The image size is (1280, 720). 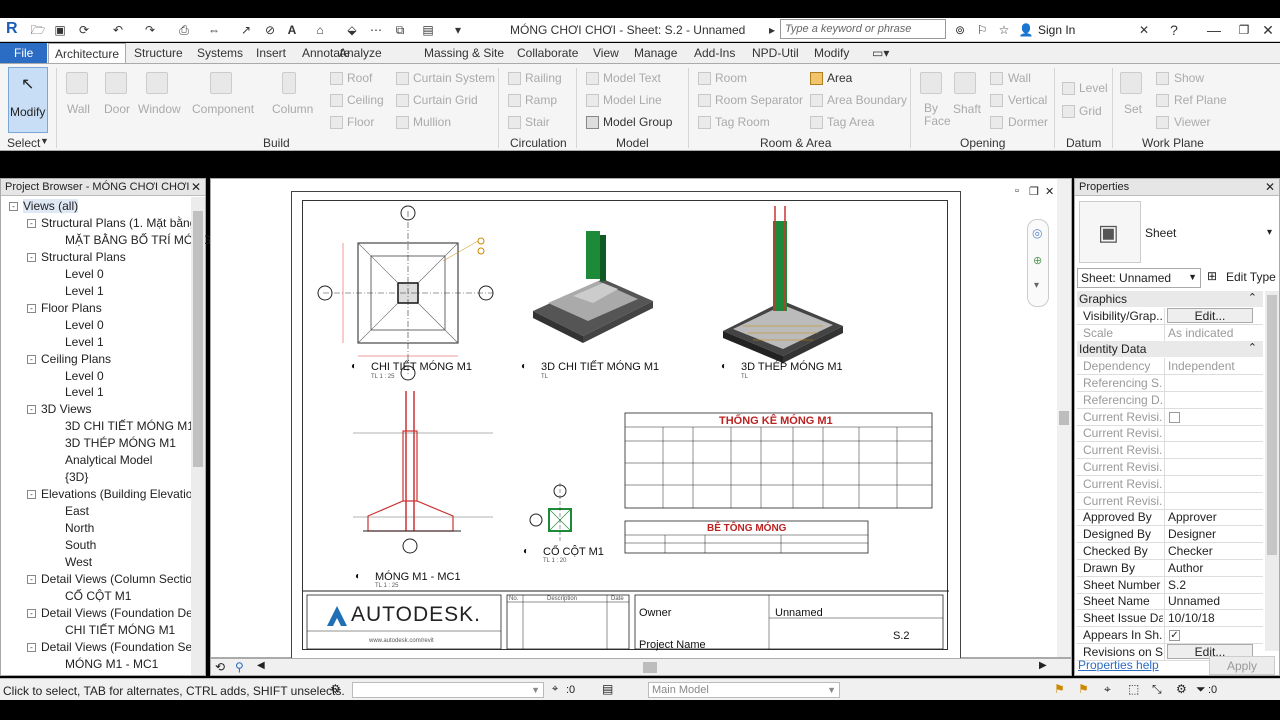 I want to click on by-face-button: By Face, so click(x=937, y=115).